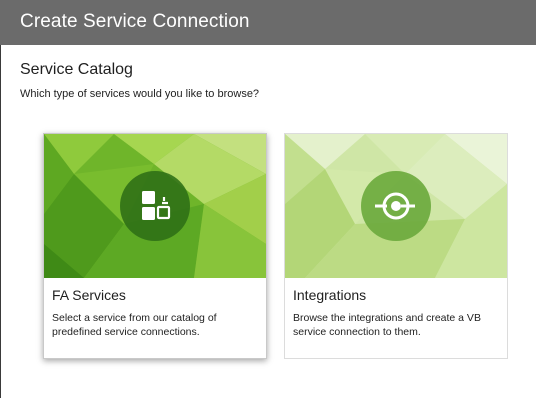 The width and height of the screenshot is (536, 398). I want to click on card-title: Integrations, so click(330, 295).